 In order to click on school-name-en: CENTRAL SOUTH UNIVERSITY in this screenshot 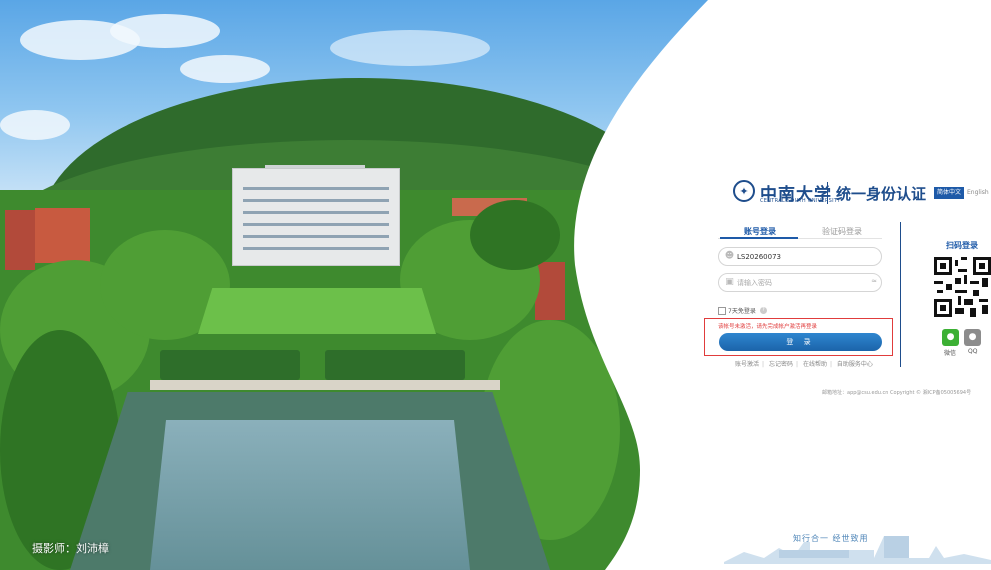, I will do `click(800, 201)`.